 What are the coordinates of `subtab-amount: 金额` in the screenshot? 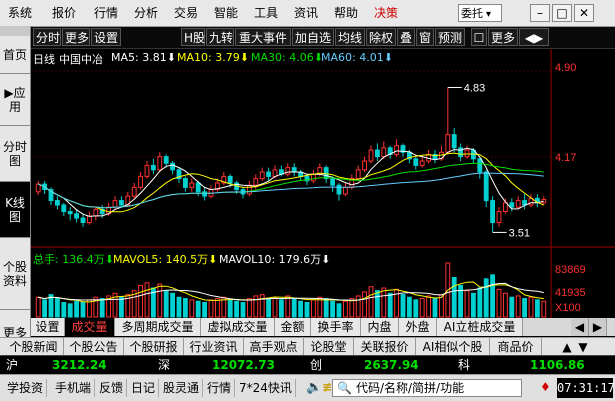 It's located at (293, 327).